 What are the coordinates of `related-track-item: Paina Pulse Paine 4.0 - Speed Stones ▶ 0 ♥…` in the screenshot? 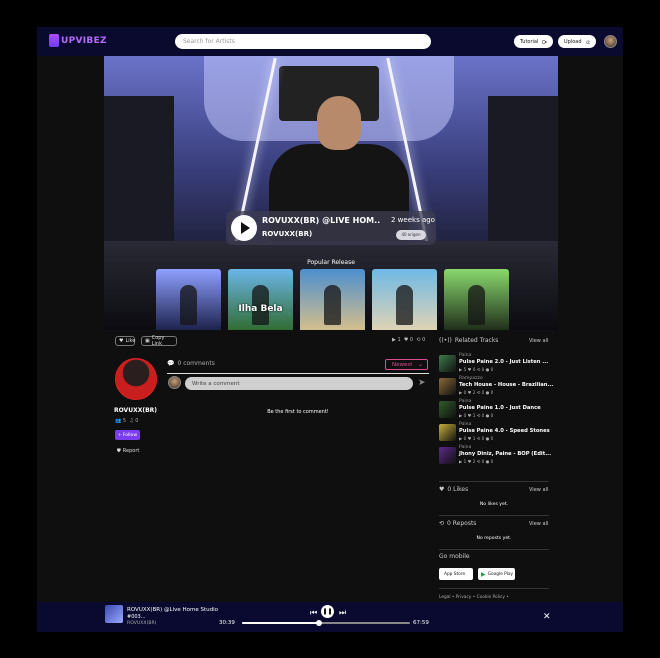 It's located at (494, 432).